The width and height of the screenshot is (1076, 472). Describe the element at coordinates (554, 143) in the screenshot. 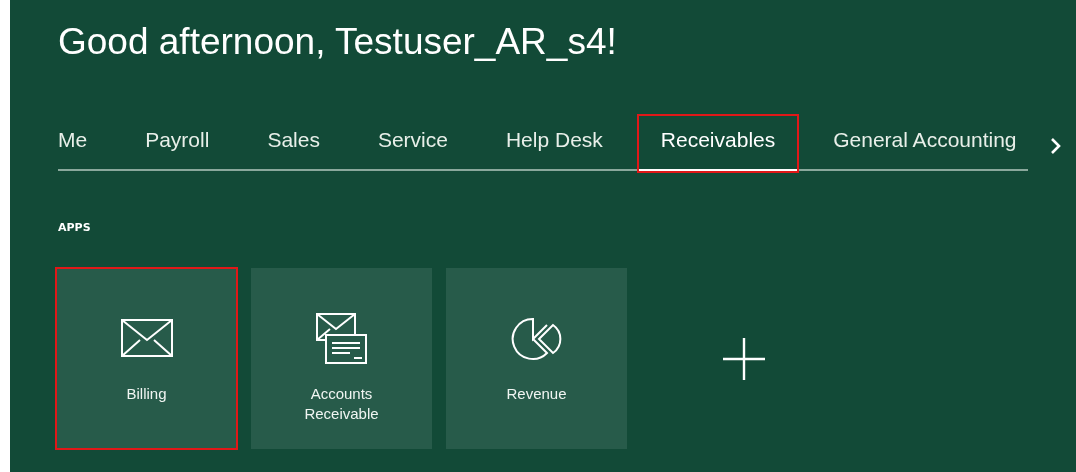

I see `nav-tab: Help Desk` at that location.